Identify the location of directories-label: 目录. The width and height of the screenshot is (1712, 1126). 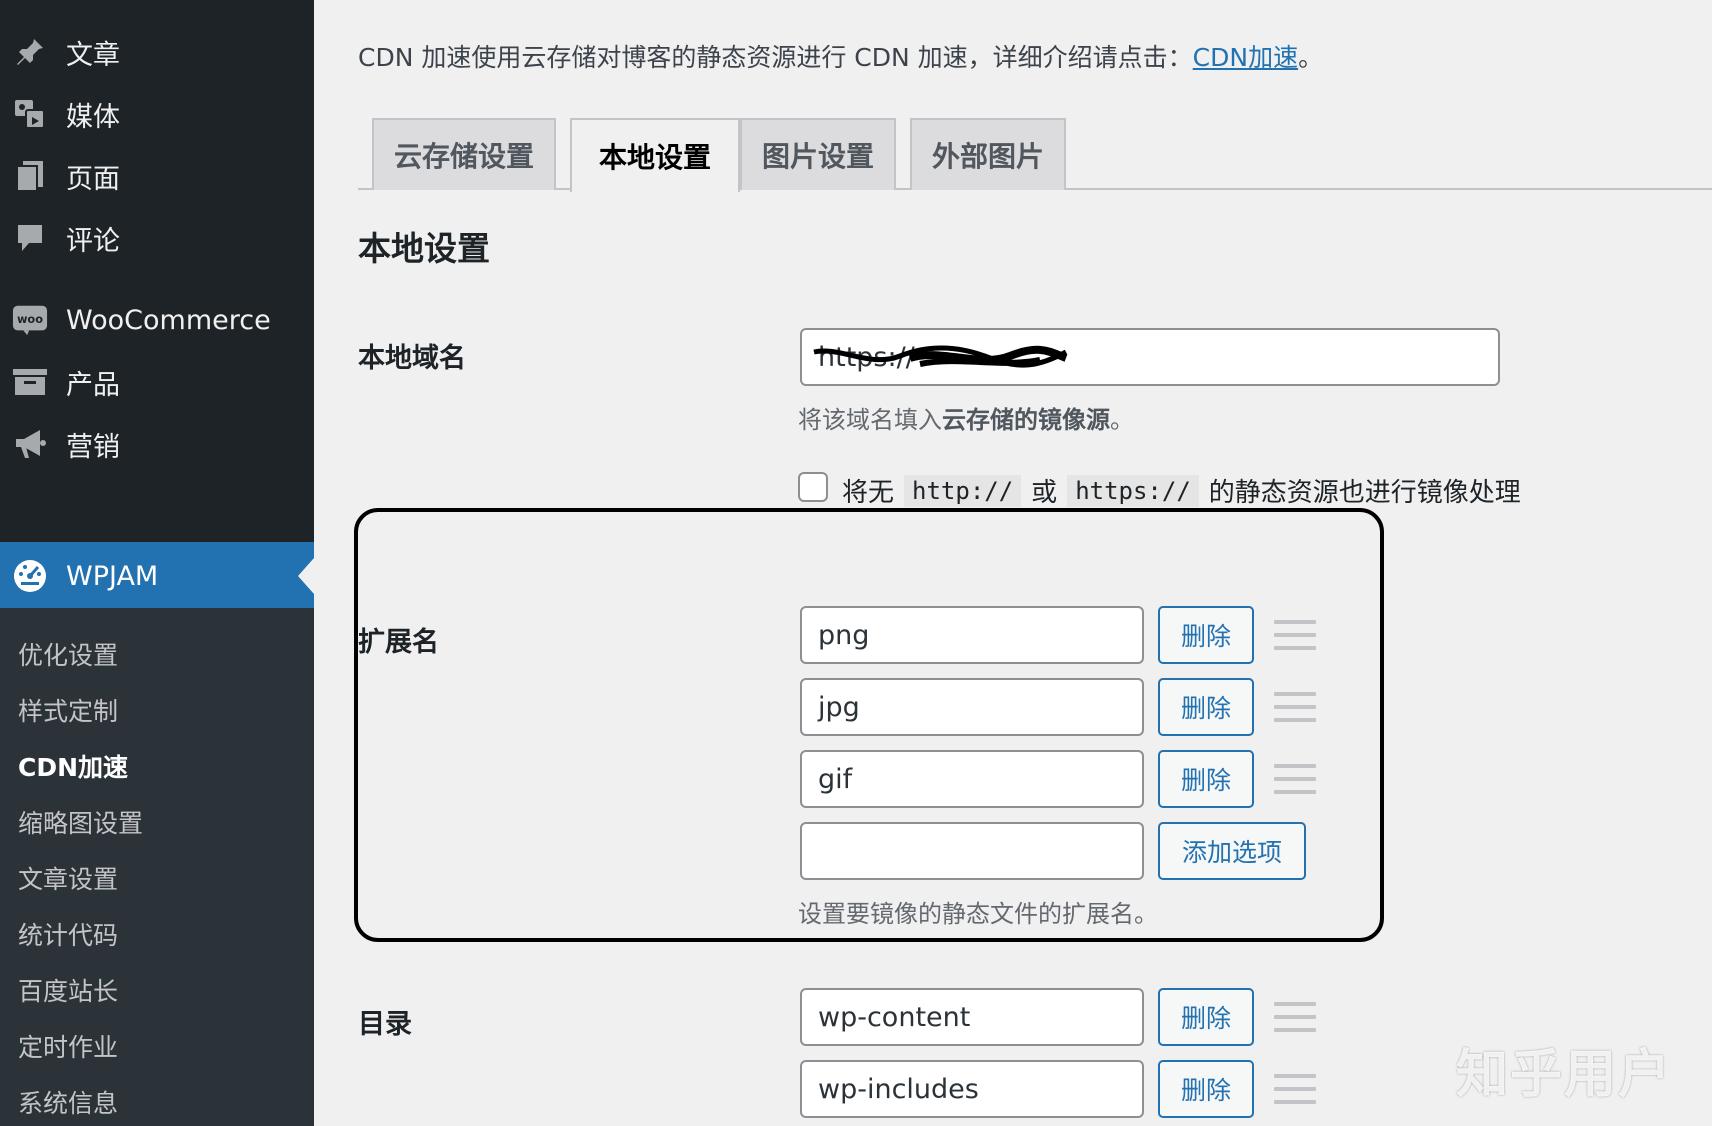
(385, 1024).